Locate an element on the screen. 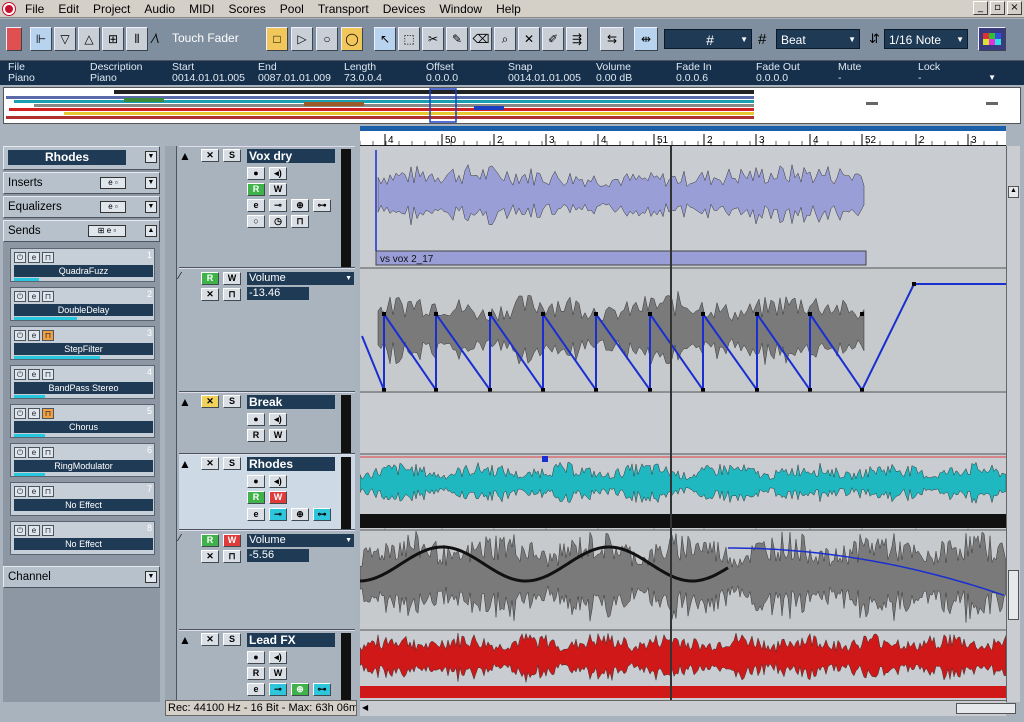  menu-project: Project is located at coordinates (111, 9).